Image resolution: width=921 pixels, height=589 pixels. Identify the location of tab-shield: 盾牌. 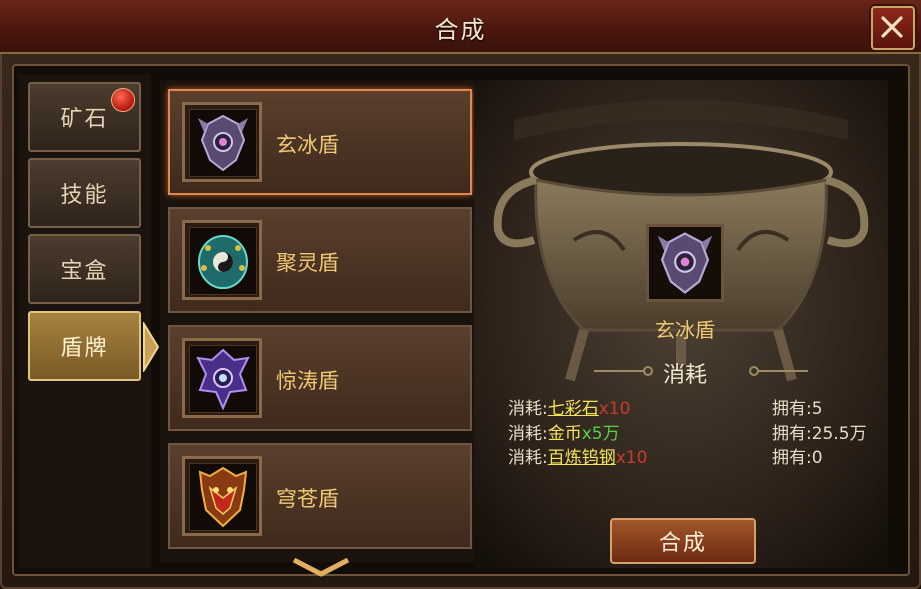
(84, 346).